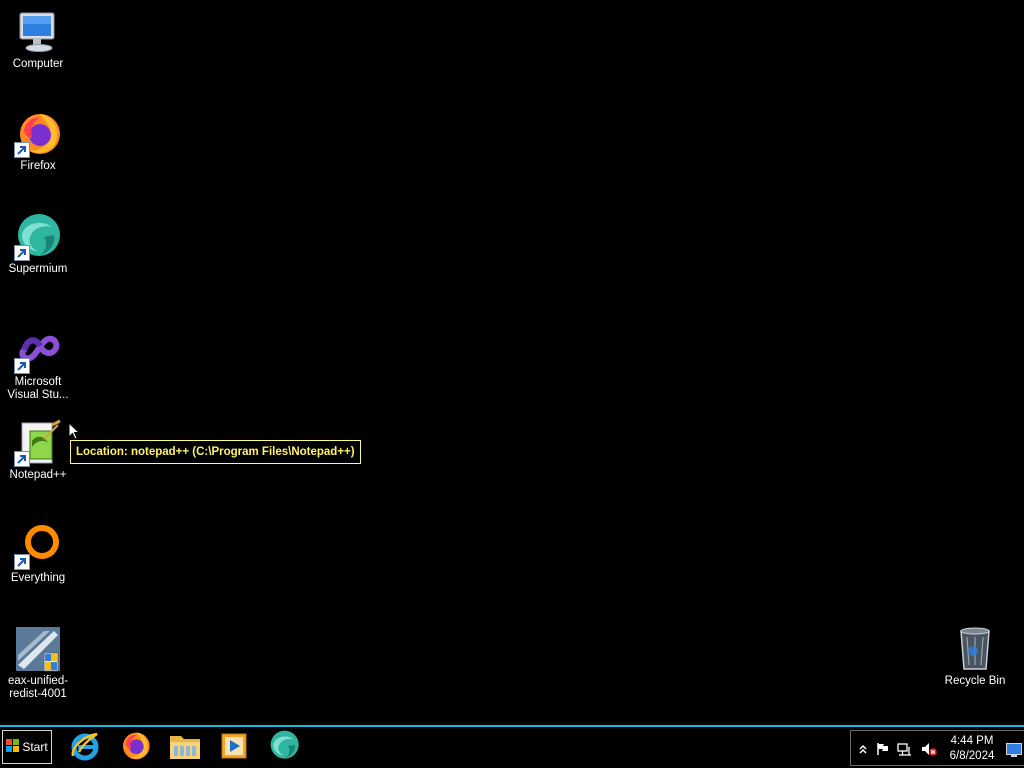 Image resolution: width=1024 pixels, height=768 pixels. I want to click on clock-time: 4:44 PM, so click(972, 741).